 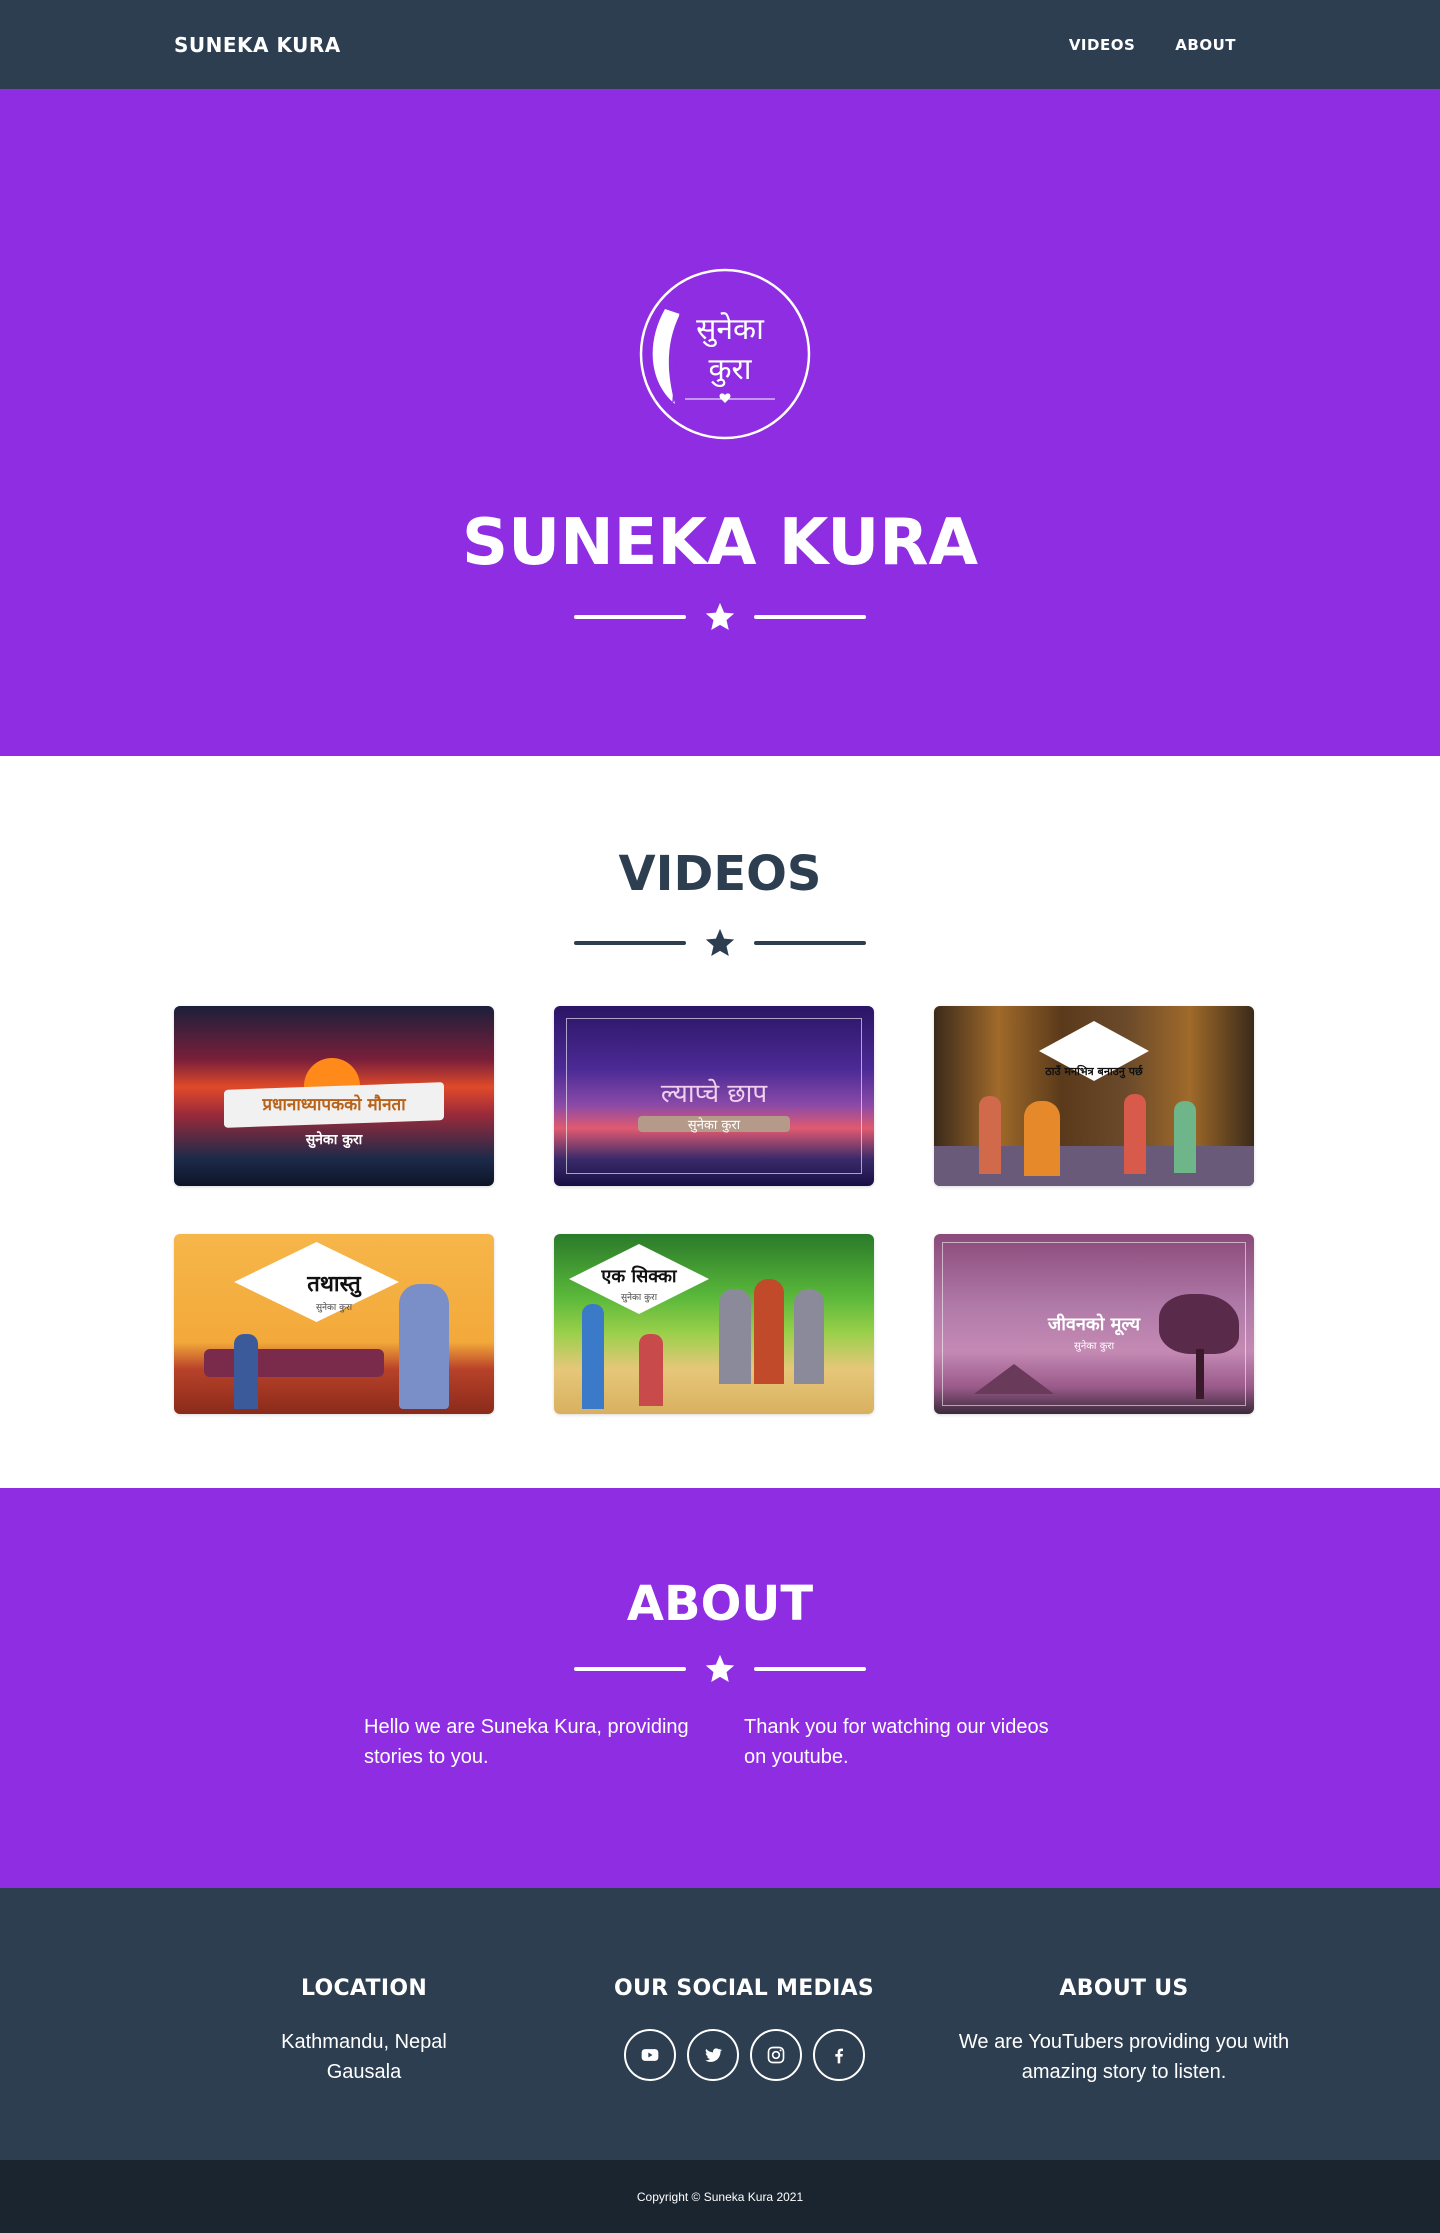 What do you see at coordinates (1102, 45) in the screenshot?
I see `nav-link-videos: VIDEOS` at bounding box center [1102, 45].